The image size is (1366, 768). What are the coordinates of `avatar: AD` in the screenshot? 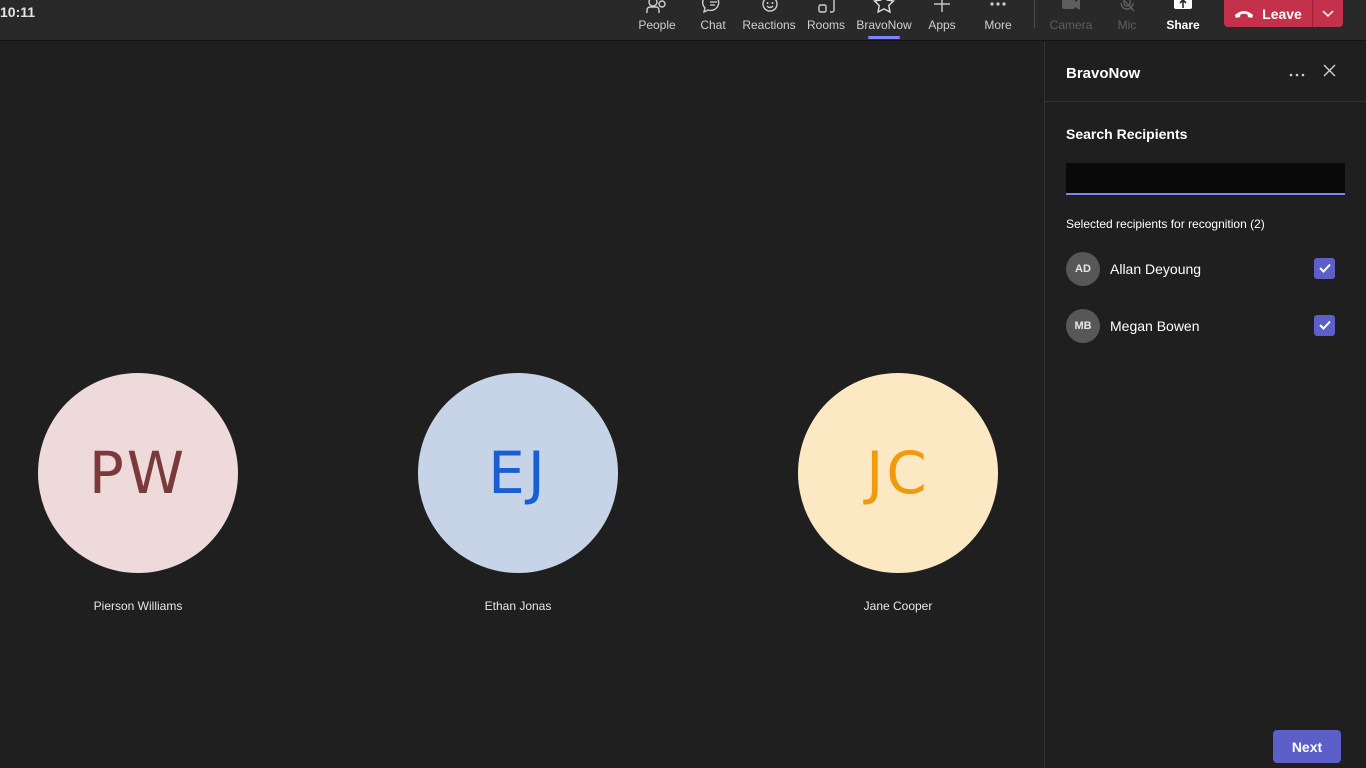 It's located at (1083, 269).